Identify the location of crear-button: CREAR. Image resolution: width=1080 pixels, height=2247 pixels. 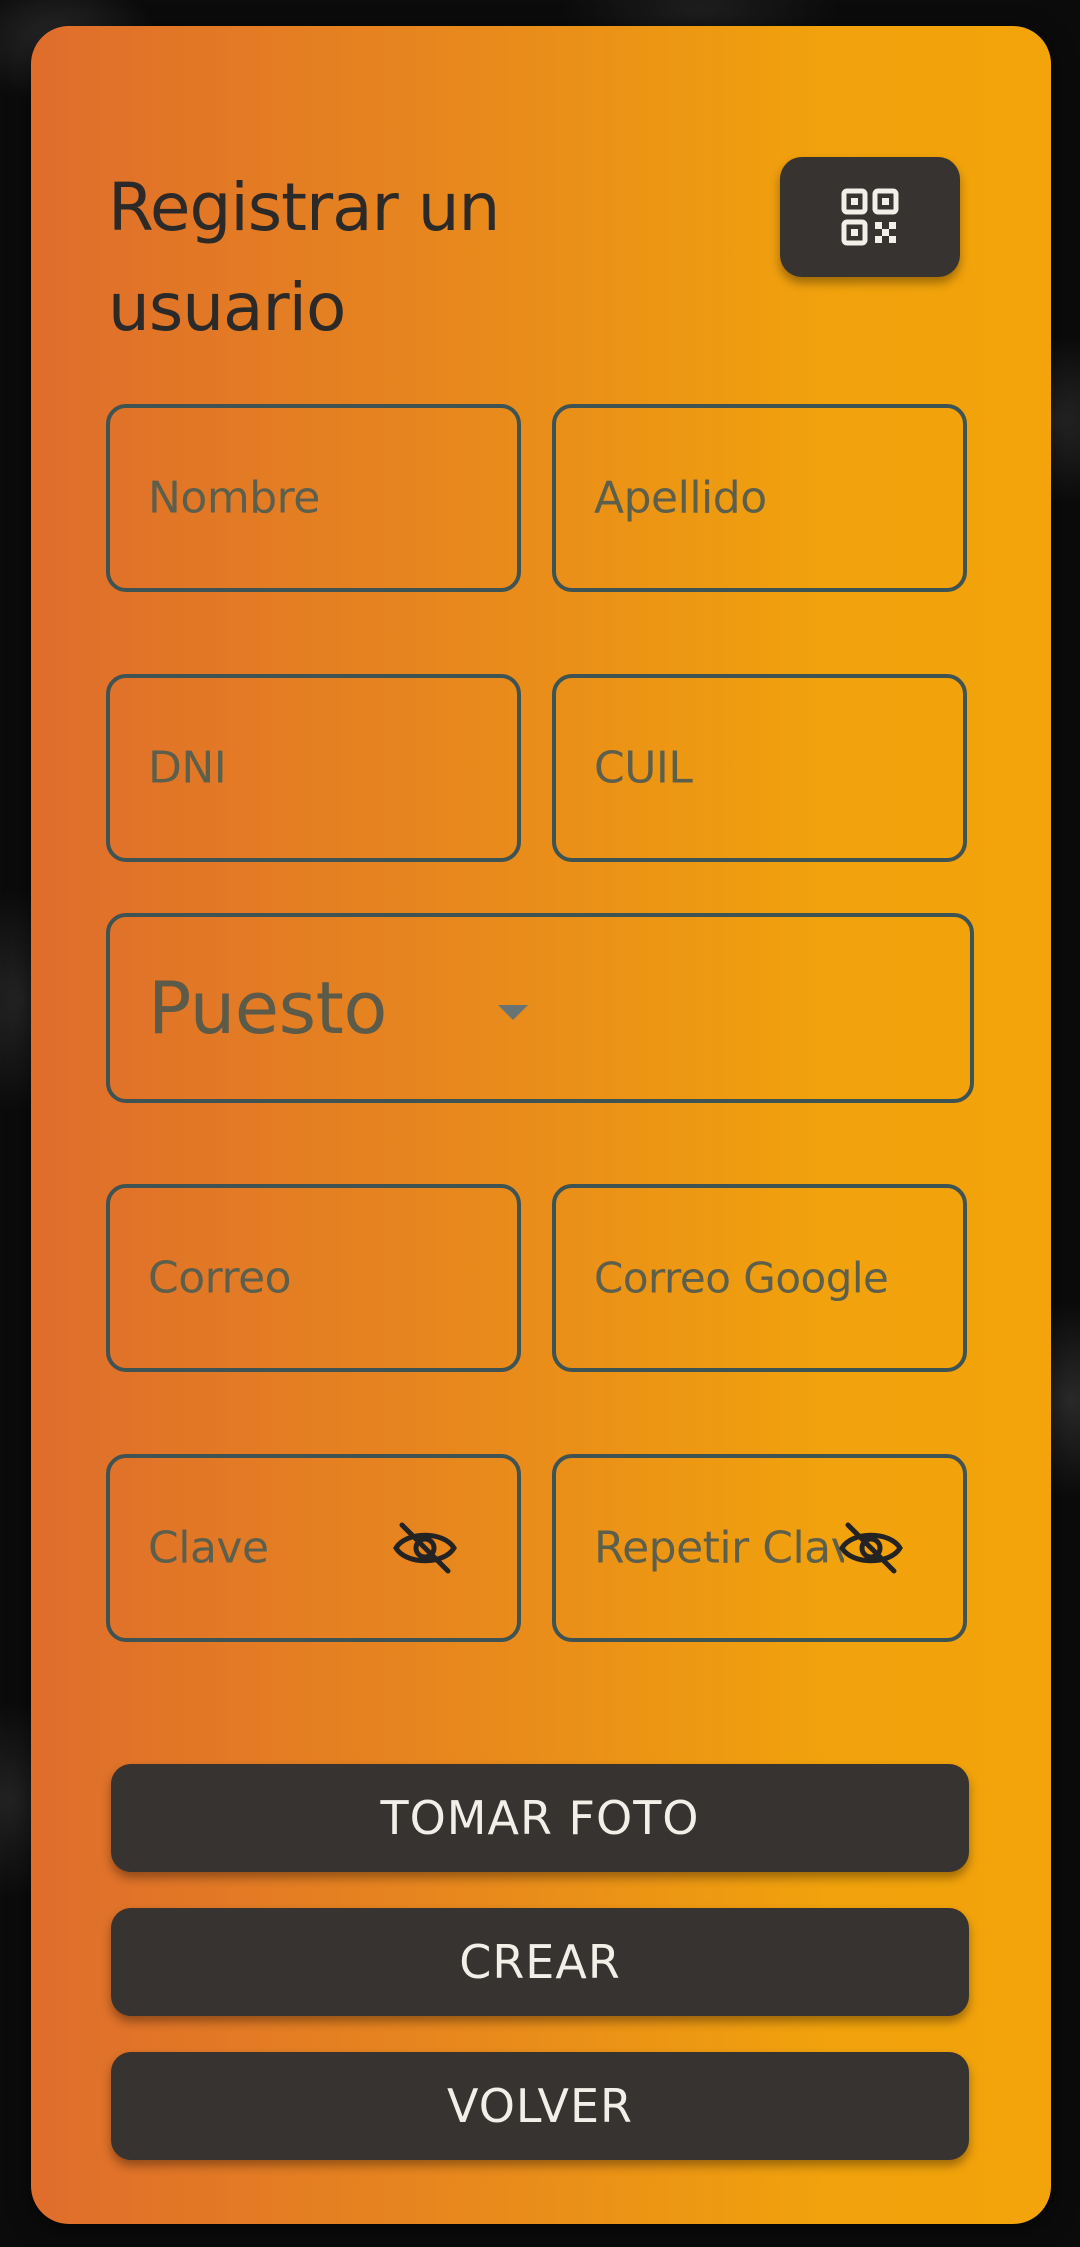
(540, 1962).